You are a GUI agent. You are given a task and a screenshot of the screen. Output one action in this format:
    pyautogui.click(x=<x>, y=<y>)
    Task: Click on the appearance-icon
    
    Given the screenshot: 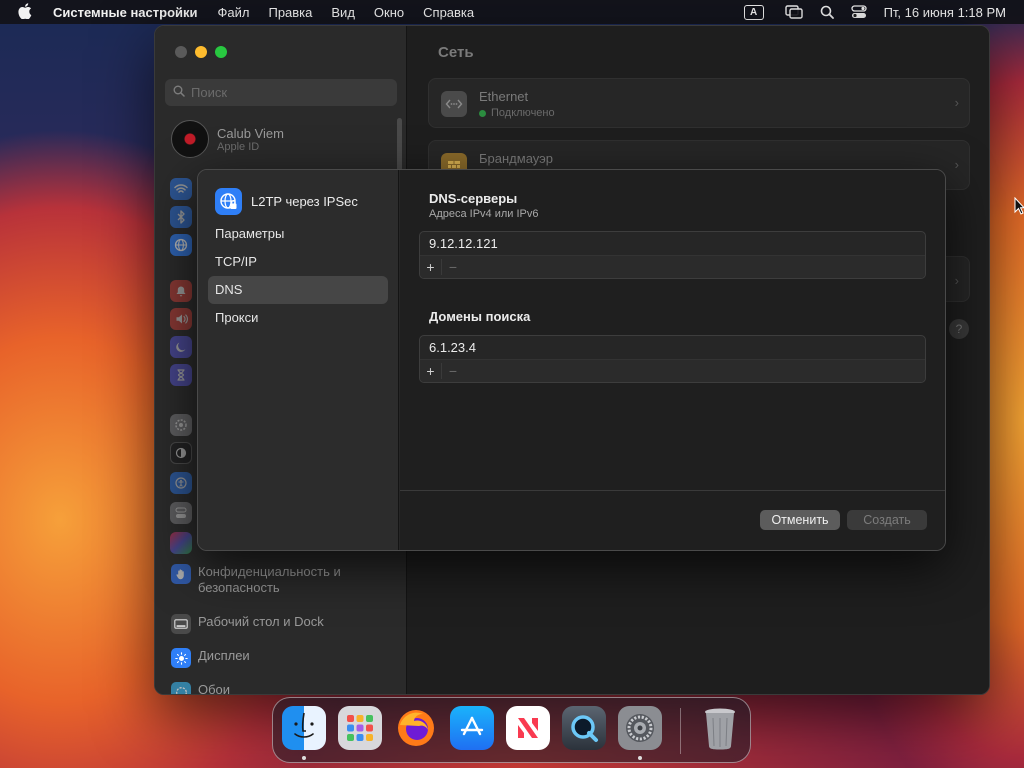 What is the action you would take?
    pyautogui.click(x=181, y=453)
    